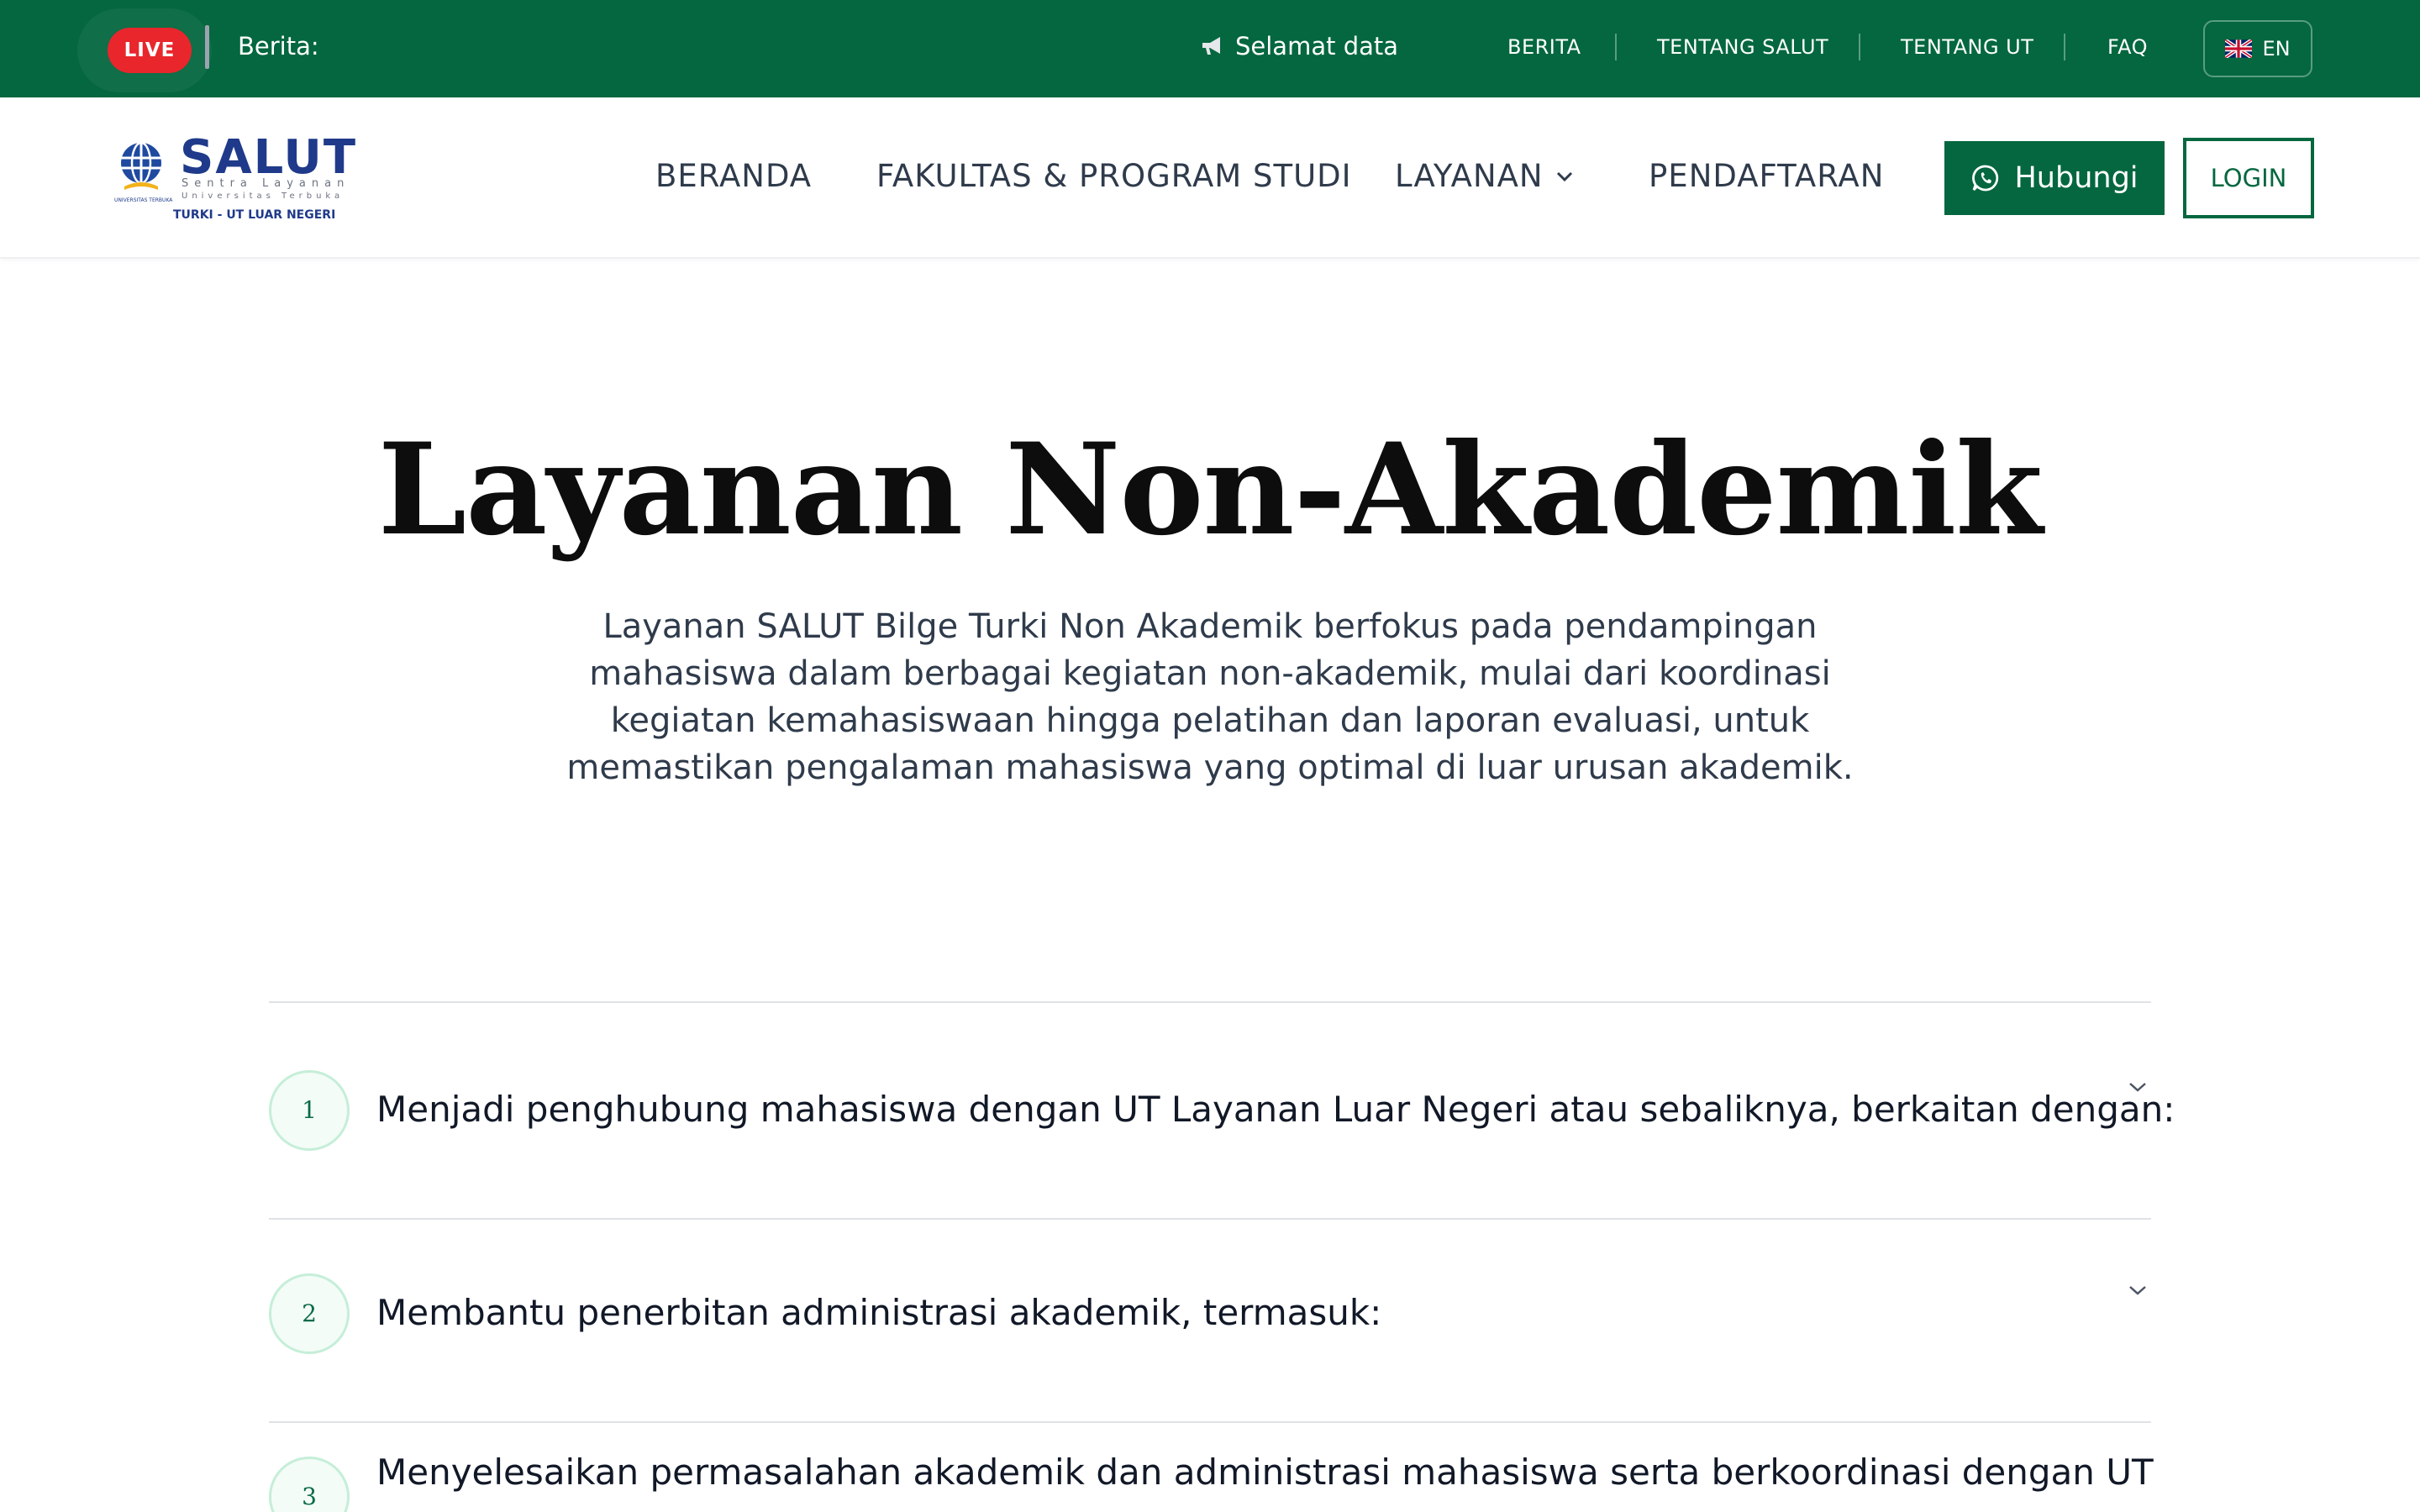  What do you see at coordinates (309, 1484) in the screenshot?
I see `accordion-number: 3` at bounding box center [309, 1484].